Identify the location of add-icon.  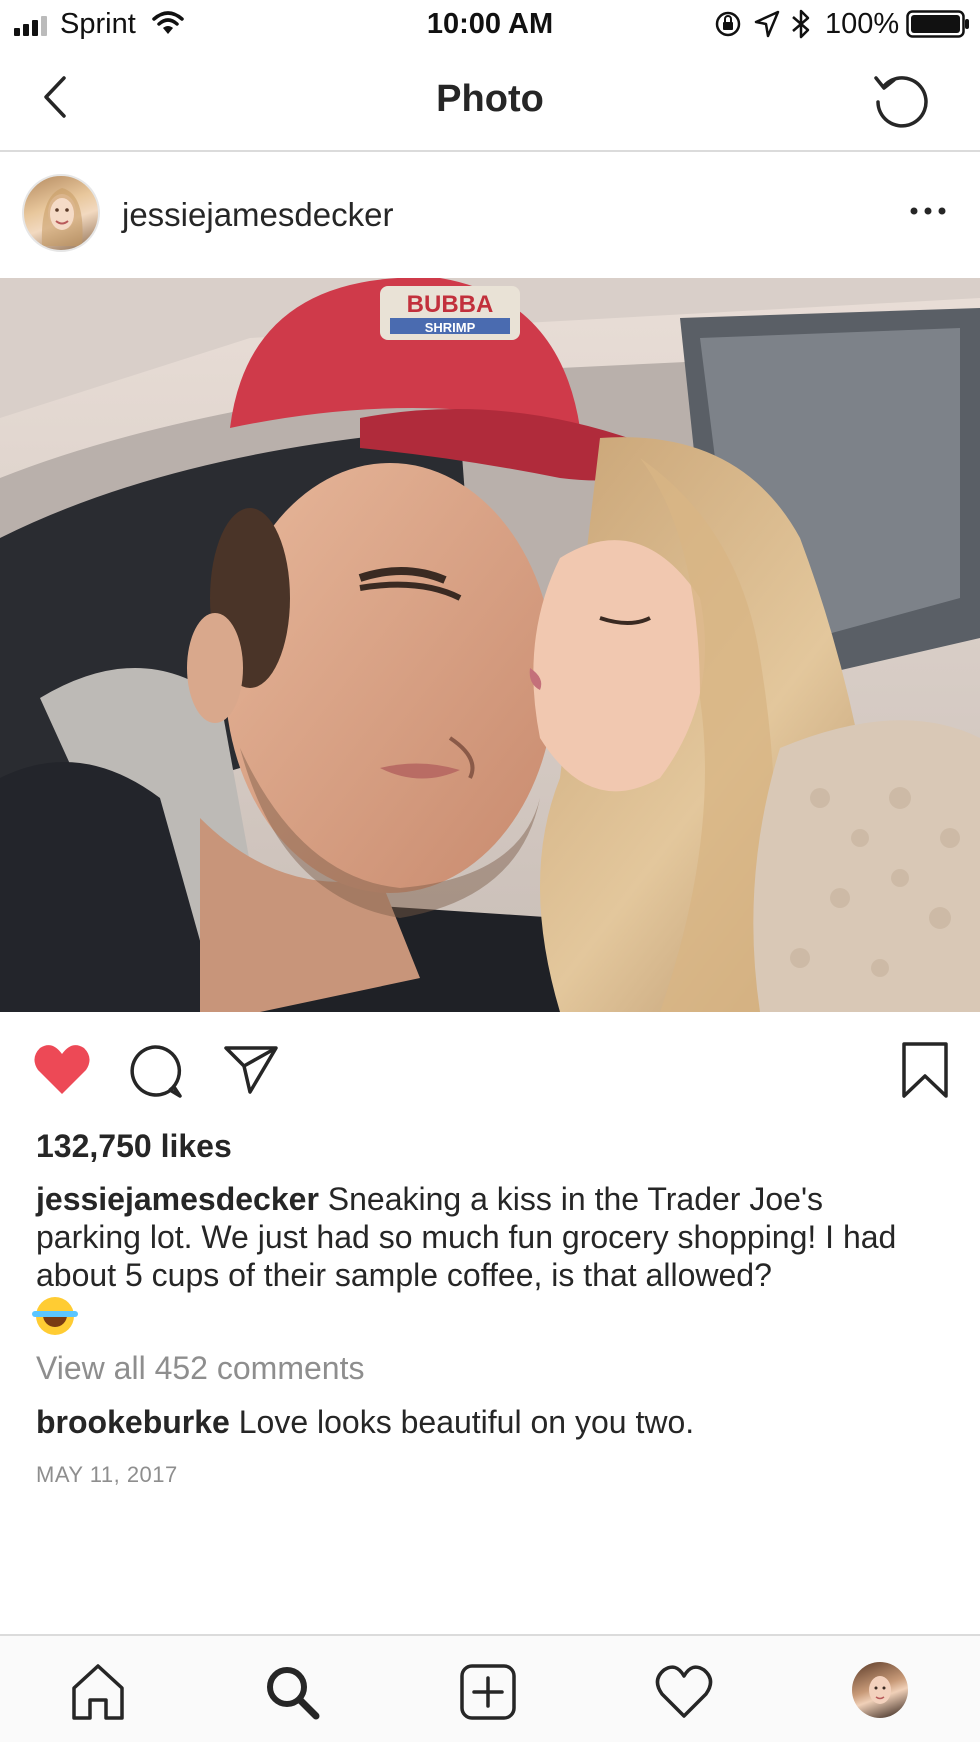
(488, 1692).